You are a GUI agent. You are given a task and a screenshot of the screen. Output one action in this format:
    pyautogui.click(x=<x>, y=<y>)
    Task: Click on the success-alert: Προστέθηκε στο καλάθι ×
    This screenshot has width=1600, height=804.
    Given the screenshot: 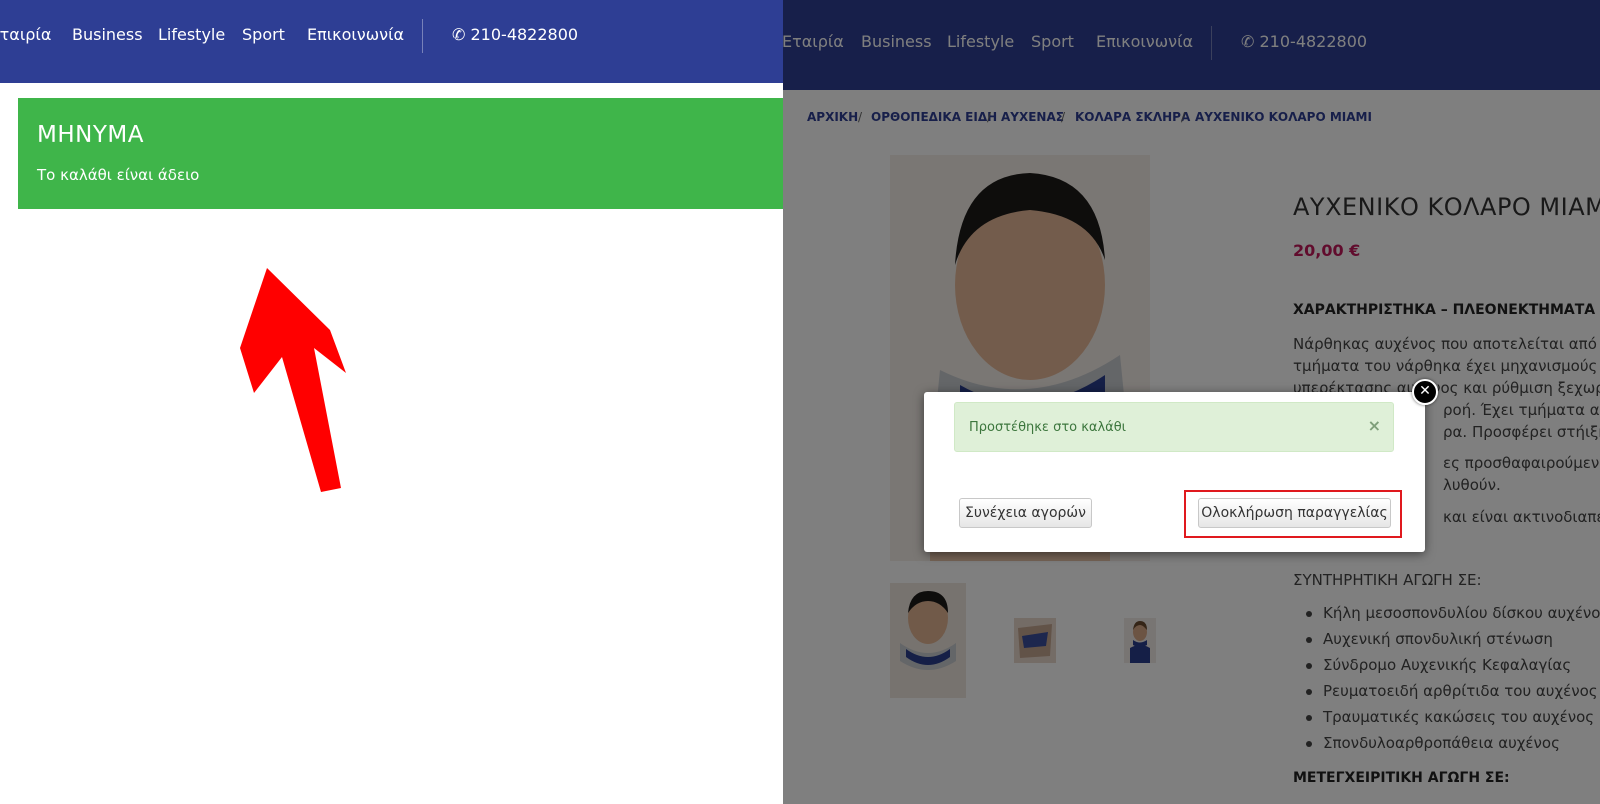 What is the action you would take?
    pyautogui.click(x=1174, y=427)
    